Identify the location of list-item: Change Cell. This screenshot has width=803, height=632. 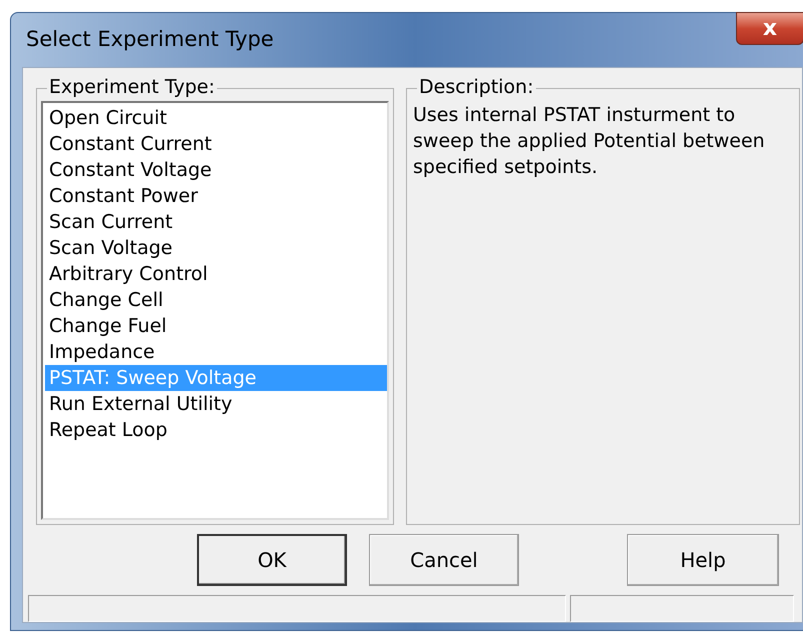
(216, 300).